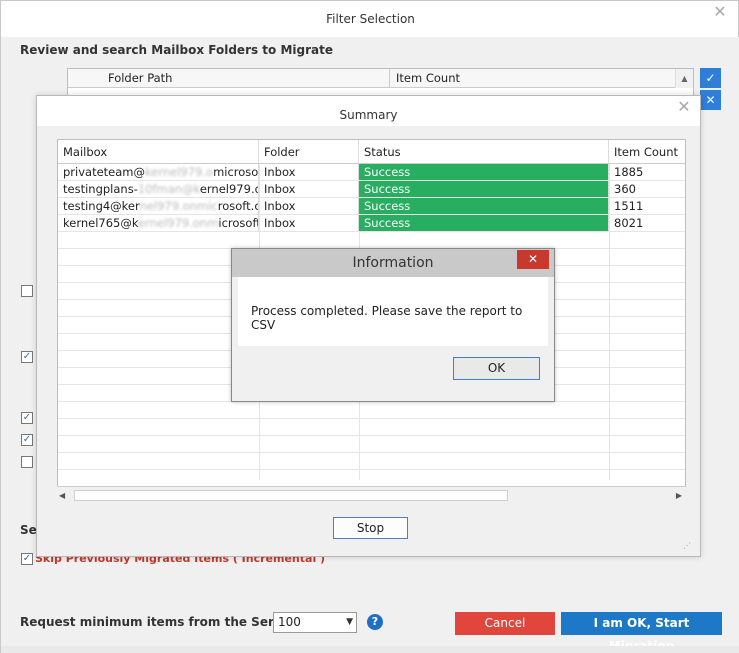  I want to click on summary-title: Summary, so click(368, 115).